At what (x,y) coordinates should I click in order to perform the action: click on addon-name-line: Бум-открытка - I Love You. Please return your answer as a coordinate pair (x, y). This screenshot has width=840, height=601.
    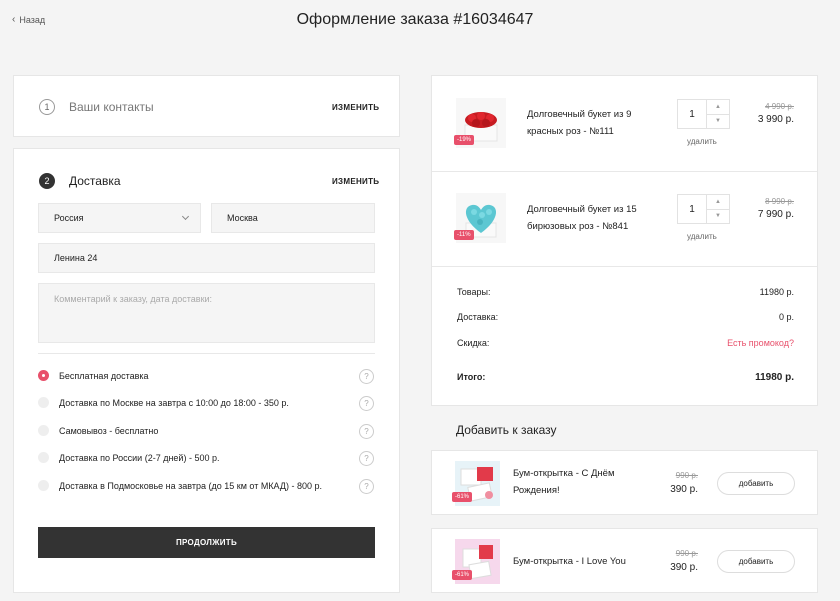
    Looking at the image, I should click on (569, 561).